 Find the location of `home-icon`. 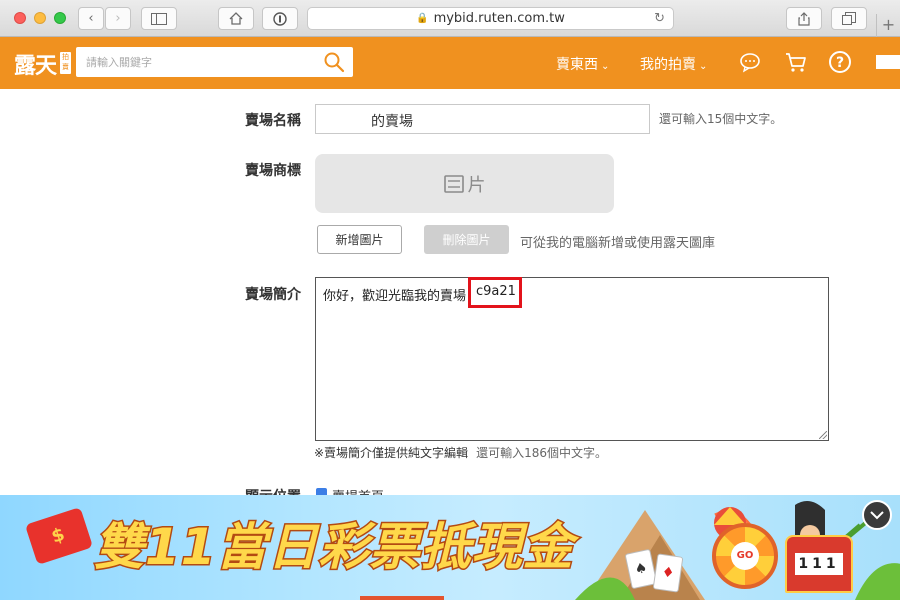

home-icon is located at coordinates (236, 18).